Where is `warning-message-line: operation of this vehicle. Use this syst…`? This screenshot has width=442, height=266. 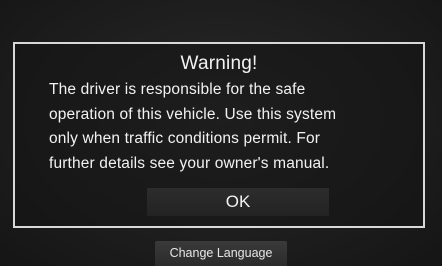
warning-message-line: operation of this vehicle. Use this syst… is located at coordinates (193, 114).